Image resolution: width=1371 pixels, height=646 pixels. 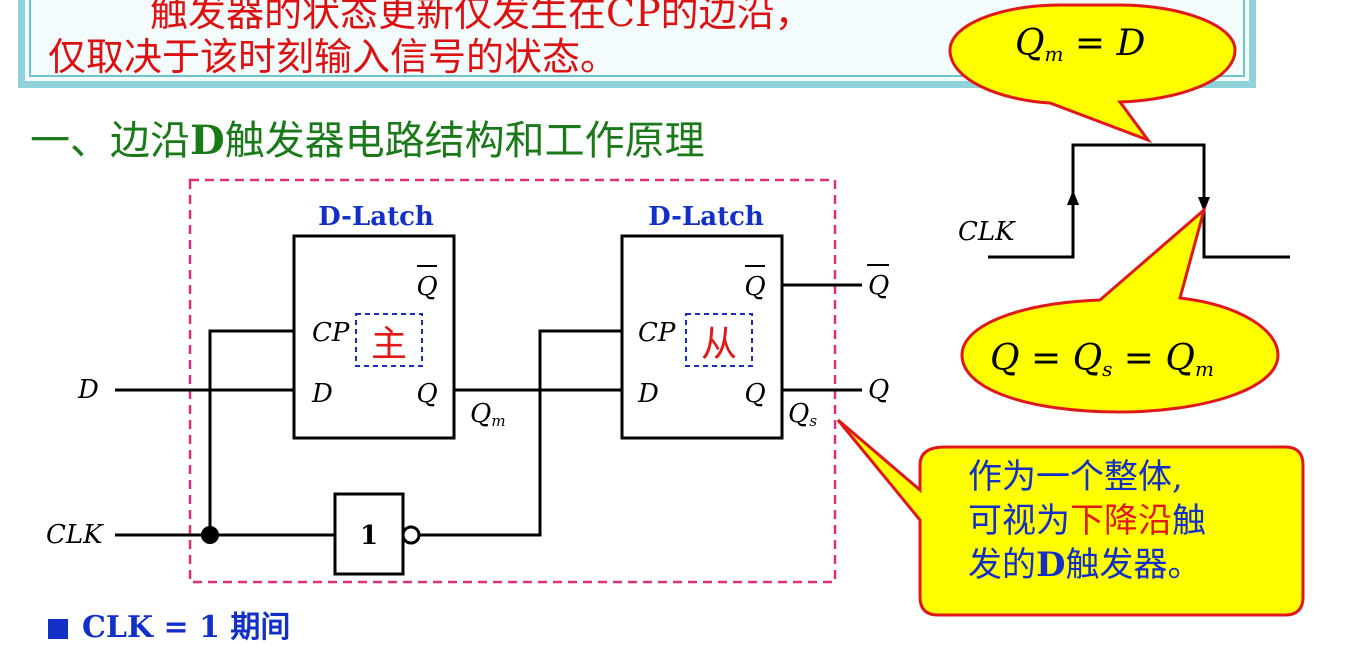 I want to click on master-q-label: Q, so click(x=426, y=394).